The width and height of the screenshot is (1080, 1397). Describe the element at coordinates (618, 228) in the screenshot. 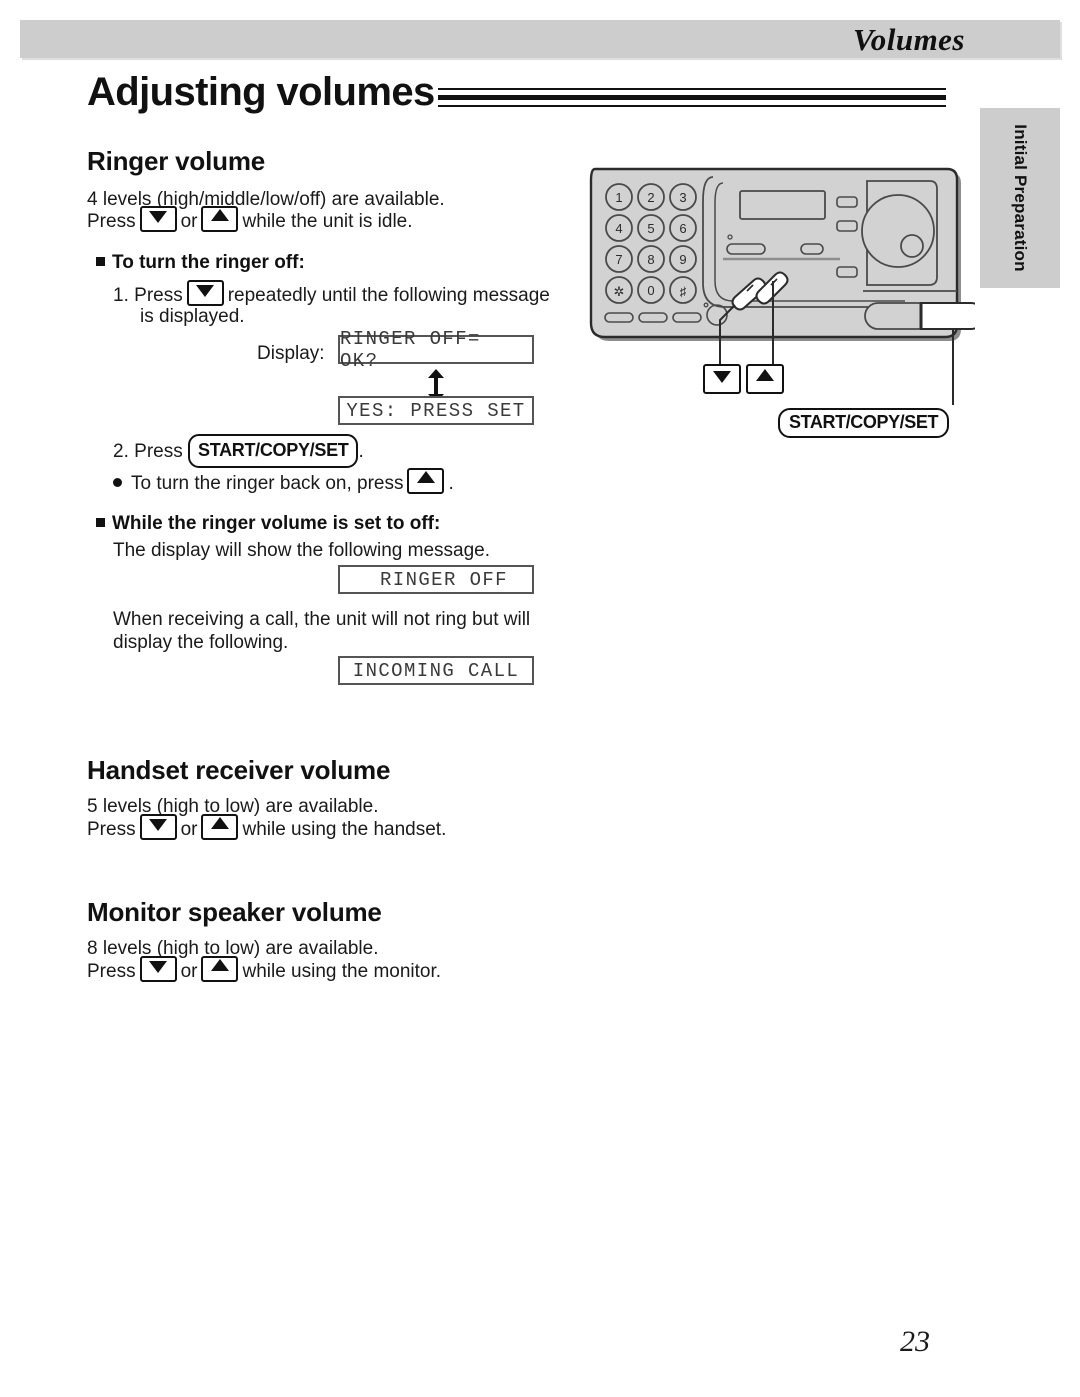

I see `svg-text: 4` at that location.